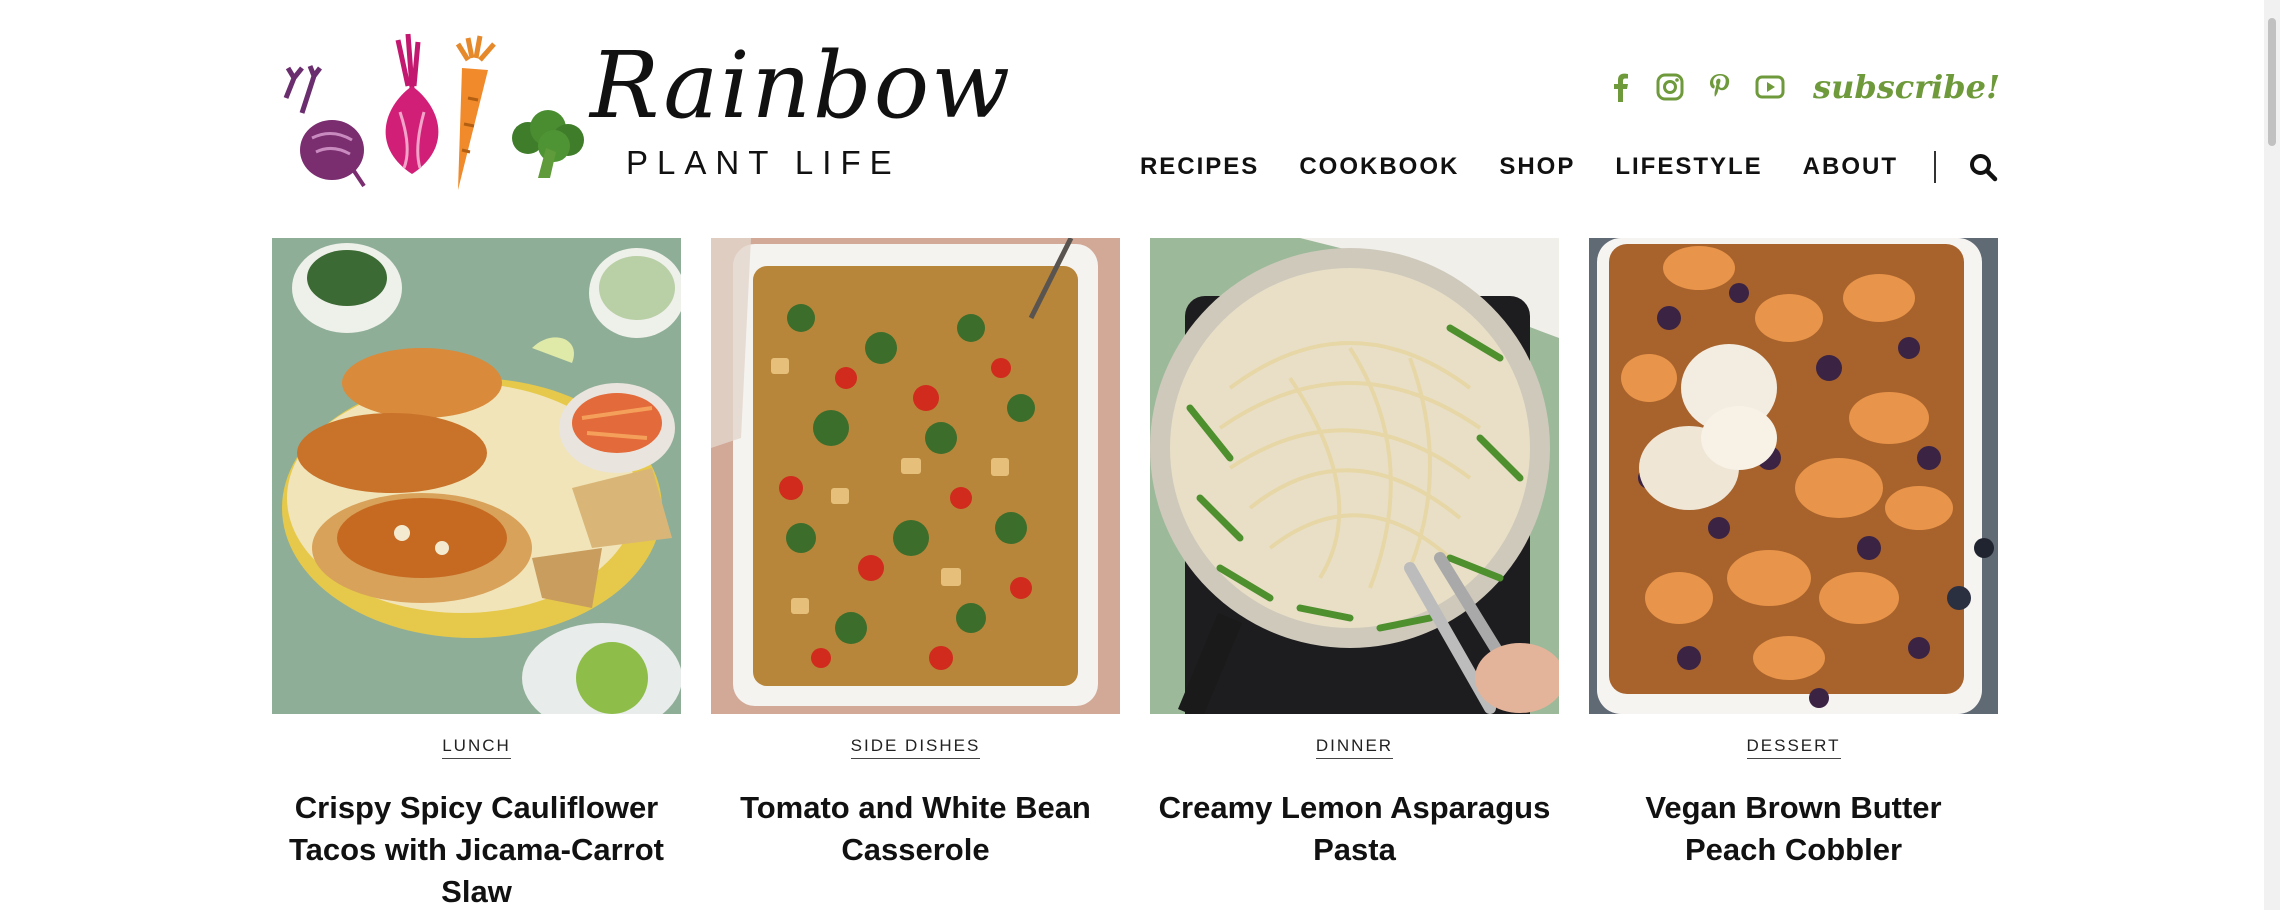  Describe the element at coordinates (1670, 87) in the screenshot. I see `instagram-icon` at that location.